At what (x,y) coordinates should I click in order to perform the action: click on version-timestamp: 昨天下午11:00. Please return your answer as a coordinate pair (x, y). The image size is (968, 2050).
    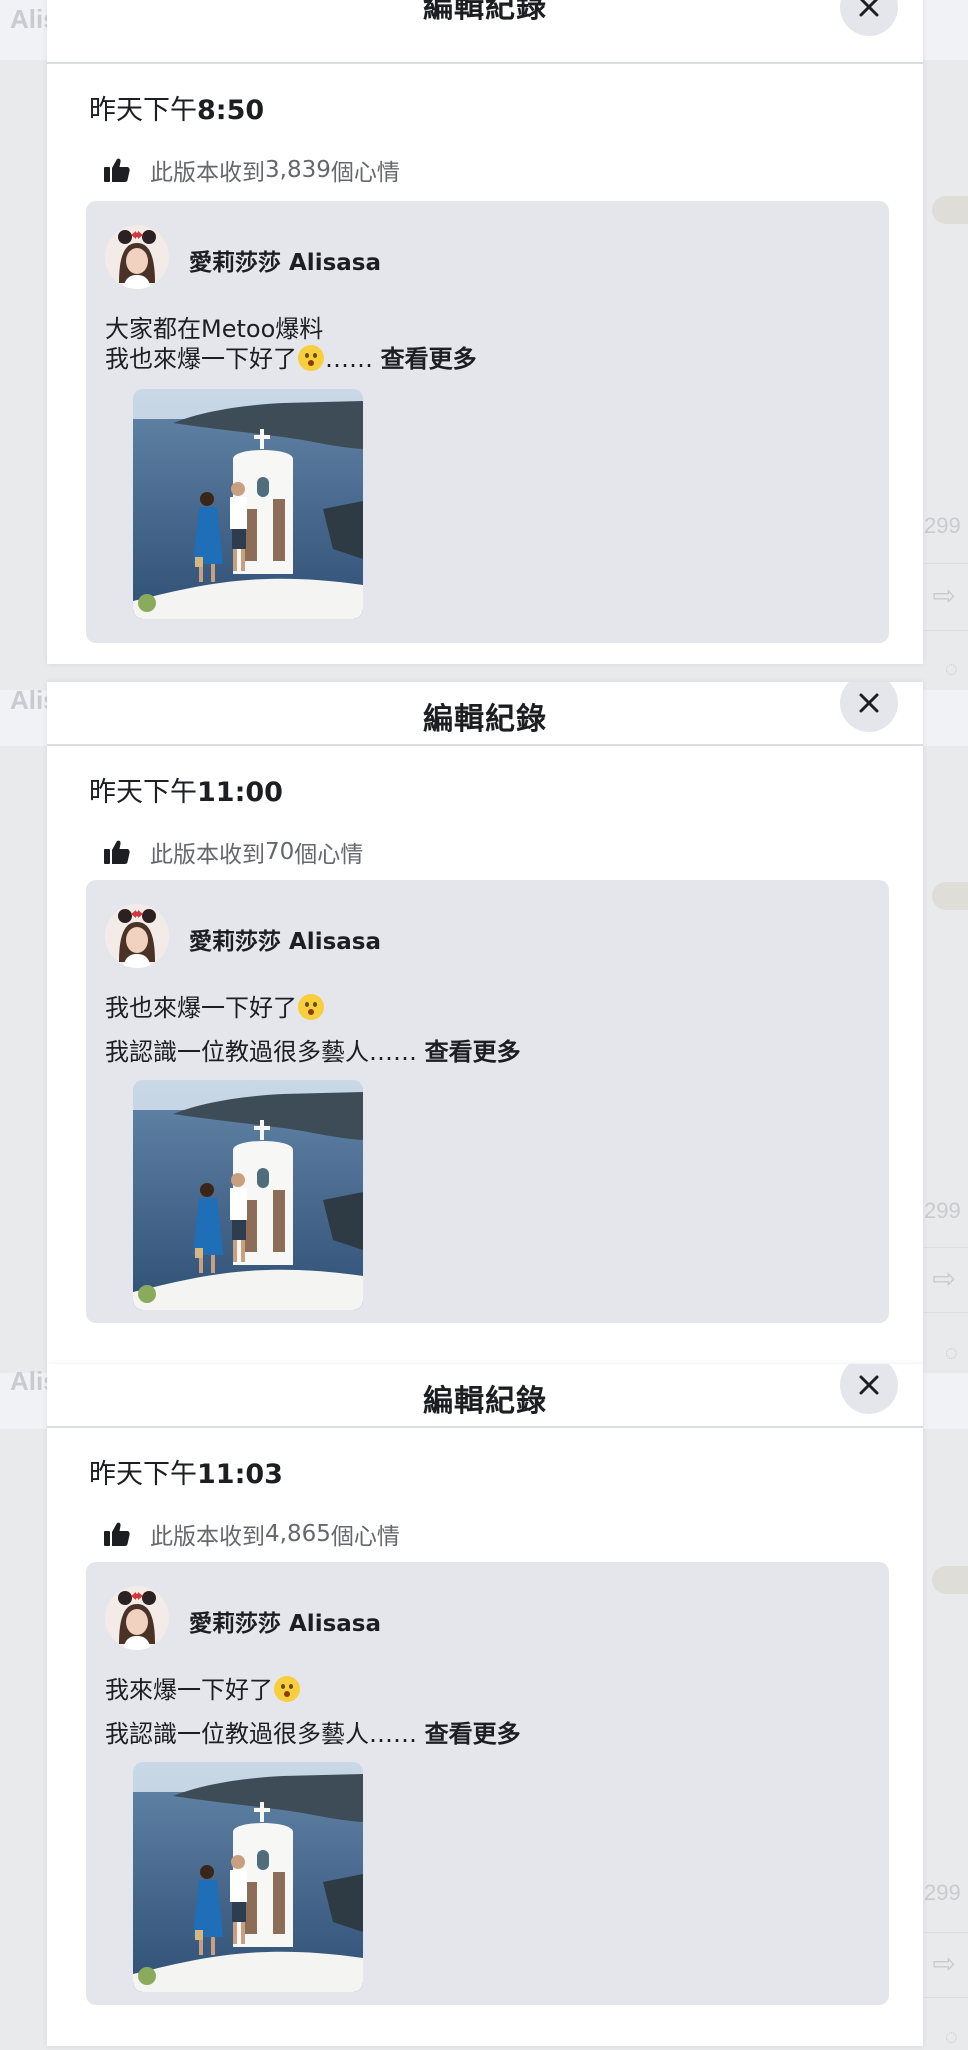
    Looking at the image, I should click on (186, 789).